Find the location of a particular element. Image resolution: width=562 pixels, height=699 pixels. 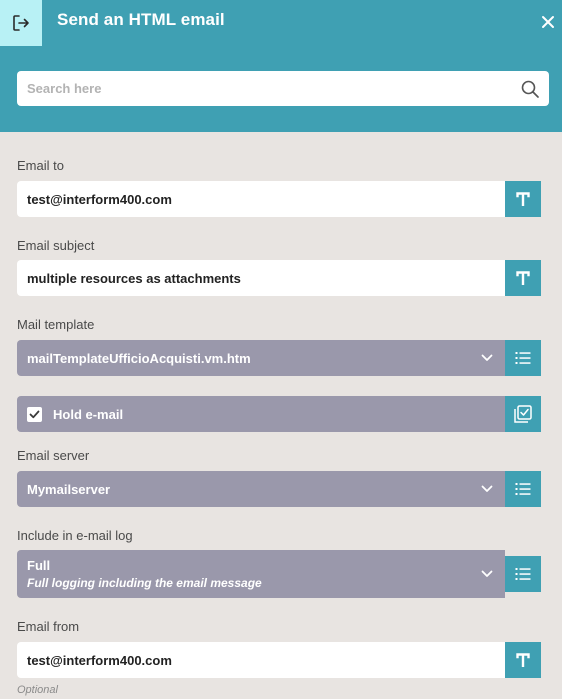

email-from-field: test@interform400.com is located at coordinates (279, 660).